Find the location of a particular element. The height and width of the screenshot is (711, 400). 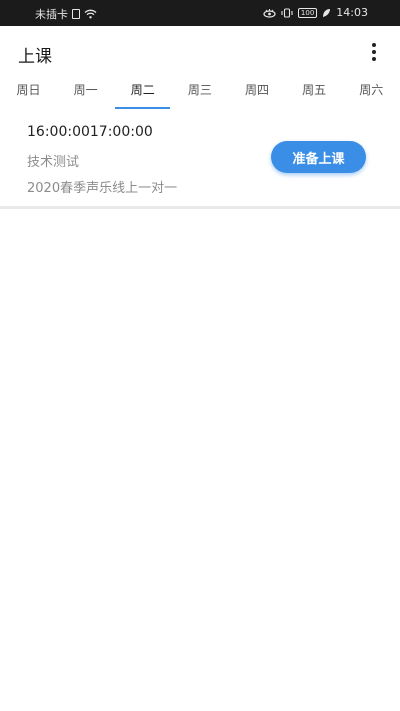

status-bar: 未插卡 100 14:03 is located at coordinates (200, 13).